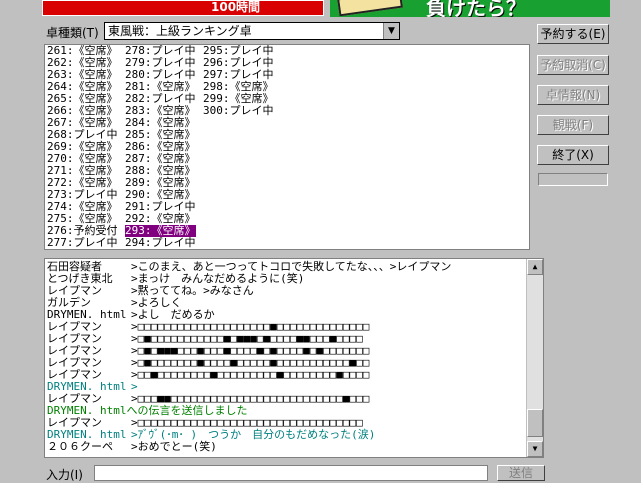 This screenshot has height=483, width=641. Describe the element at coordinates (64, 475) in the screenshot. I see `input-label: 入力(I)` at that location.